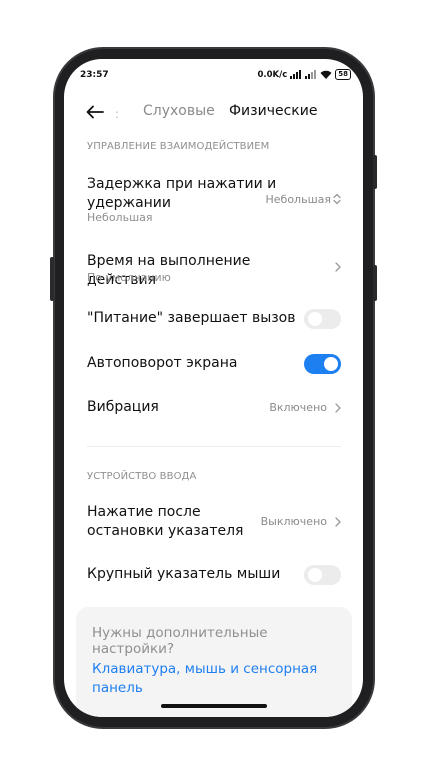 This screenshot has height=776, width=427. Describe the element at coordinates (180, 641) in the screenshot. I see `help-question: Нужны дополнительные настройки?` at that location.